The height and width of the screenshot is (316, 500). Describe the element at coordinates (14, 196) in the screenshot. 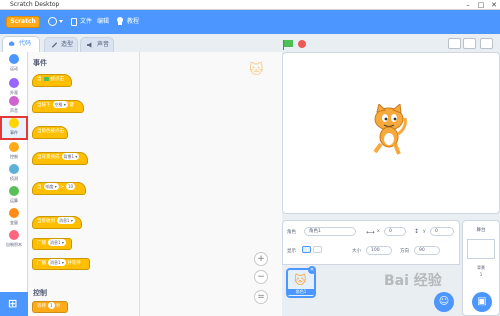

I see `category-operators: 运算` at that location.